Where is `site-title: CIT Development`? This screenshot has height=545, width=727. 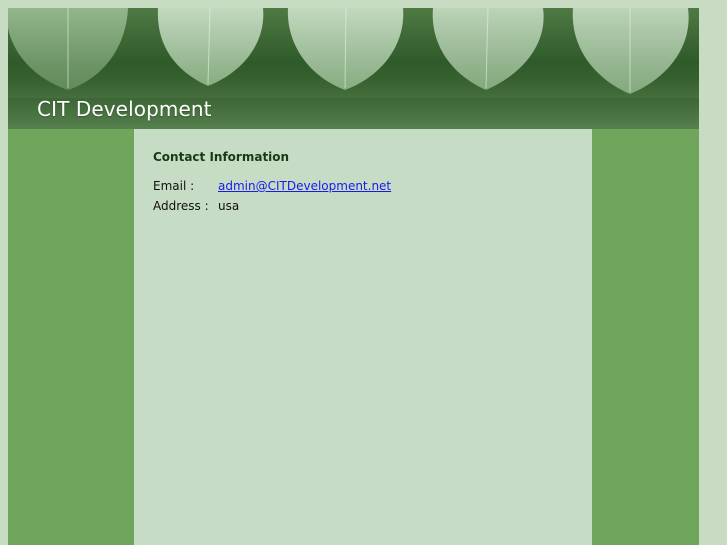
site-title: CIT Development is located at coordinates (124, 109).